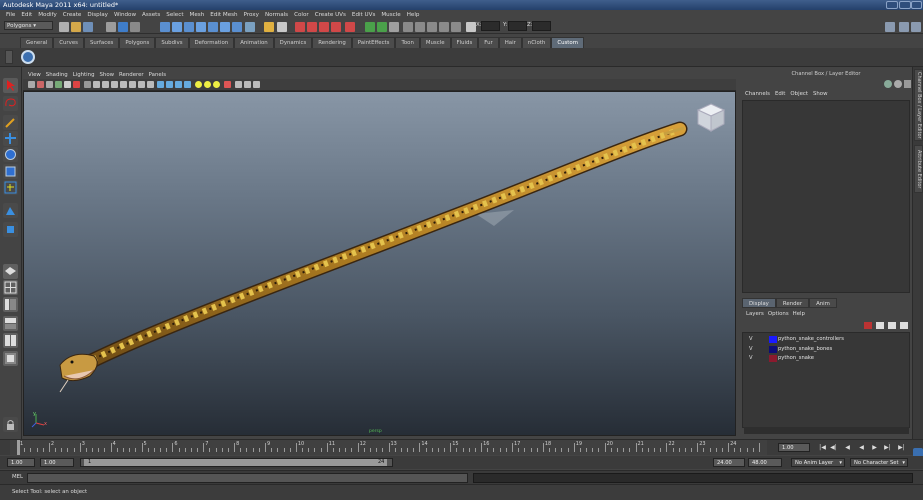 The image size is (923, 500). What do you see at coordinates (49, 84) in the screenshot?
I see `bookmarks-icon` at bounding box center [49, 84].